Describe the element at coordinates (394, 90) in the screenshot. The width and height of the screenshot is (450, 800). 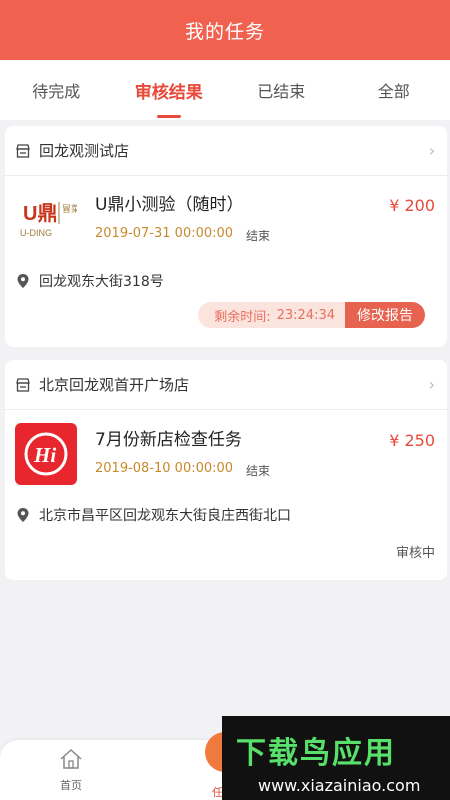
I see `tab-all: 全部` at that location.